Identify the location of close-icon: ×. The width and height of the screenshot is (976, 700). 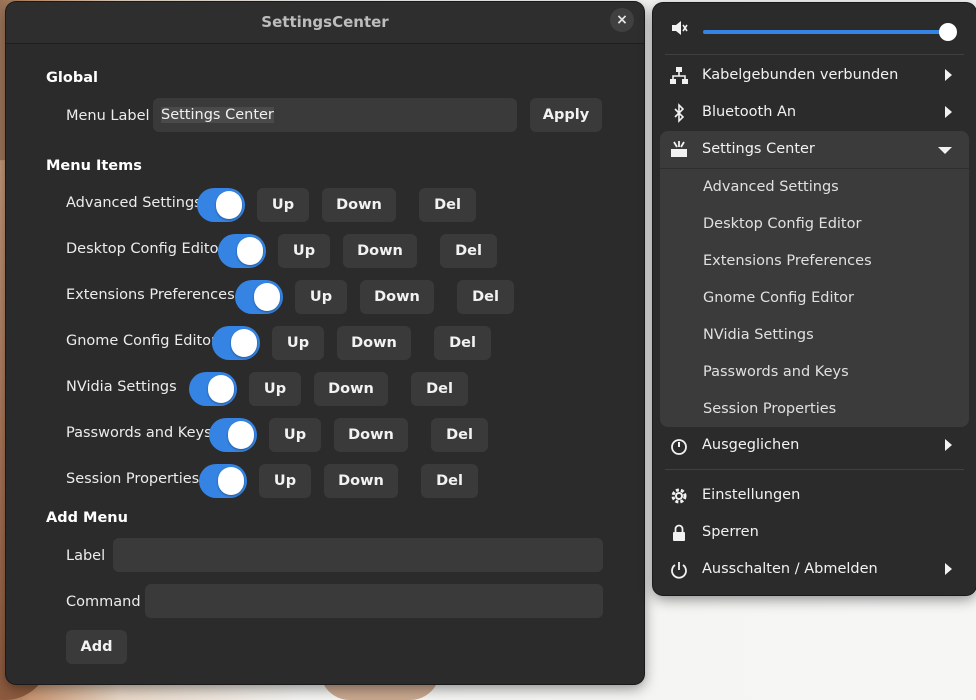
(622, 20).